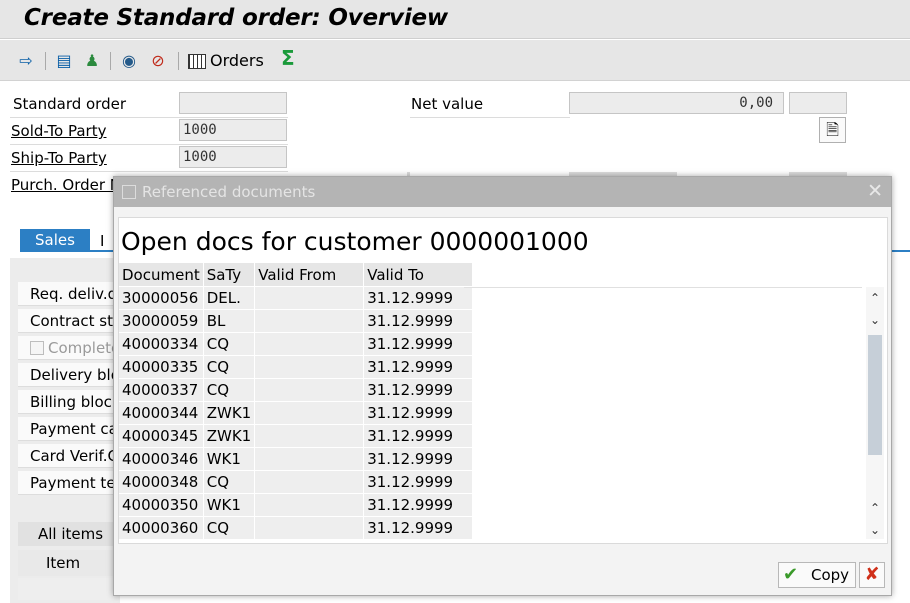 This screenshot has width=910, height=603. What do you see at coordinates (830, 575) in the screenshot?
I see `copy-button-label: Copy` at bounding box center [830, 575].